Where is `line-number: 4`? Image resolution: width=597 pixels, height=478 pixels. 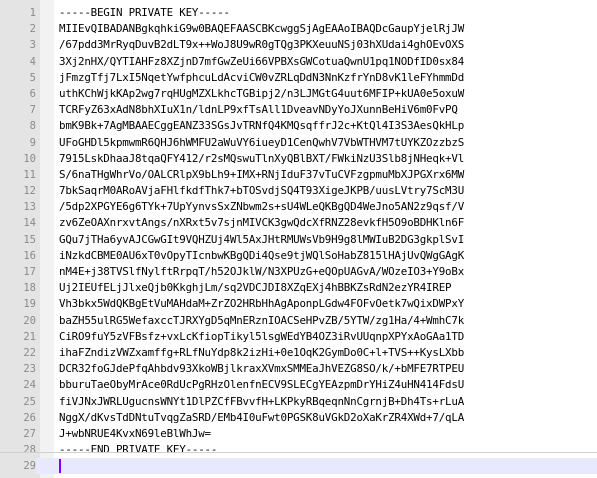 line-number: 4 is located at coordinates (32, 61).